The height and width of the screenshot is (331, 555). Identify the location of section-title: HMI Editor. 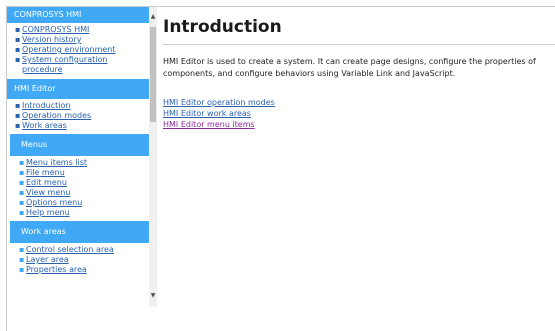
(35, 88).